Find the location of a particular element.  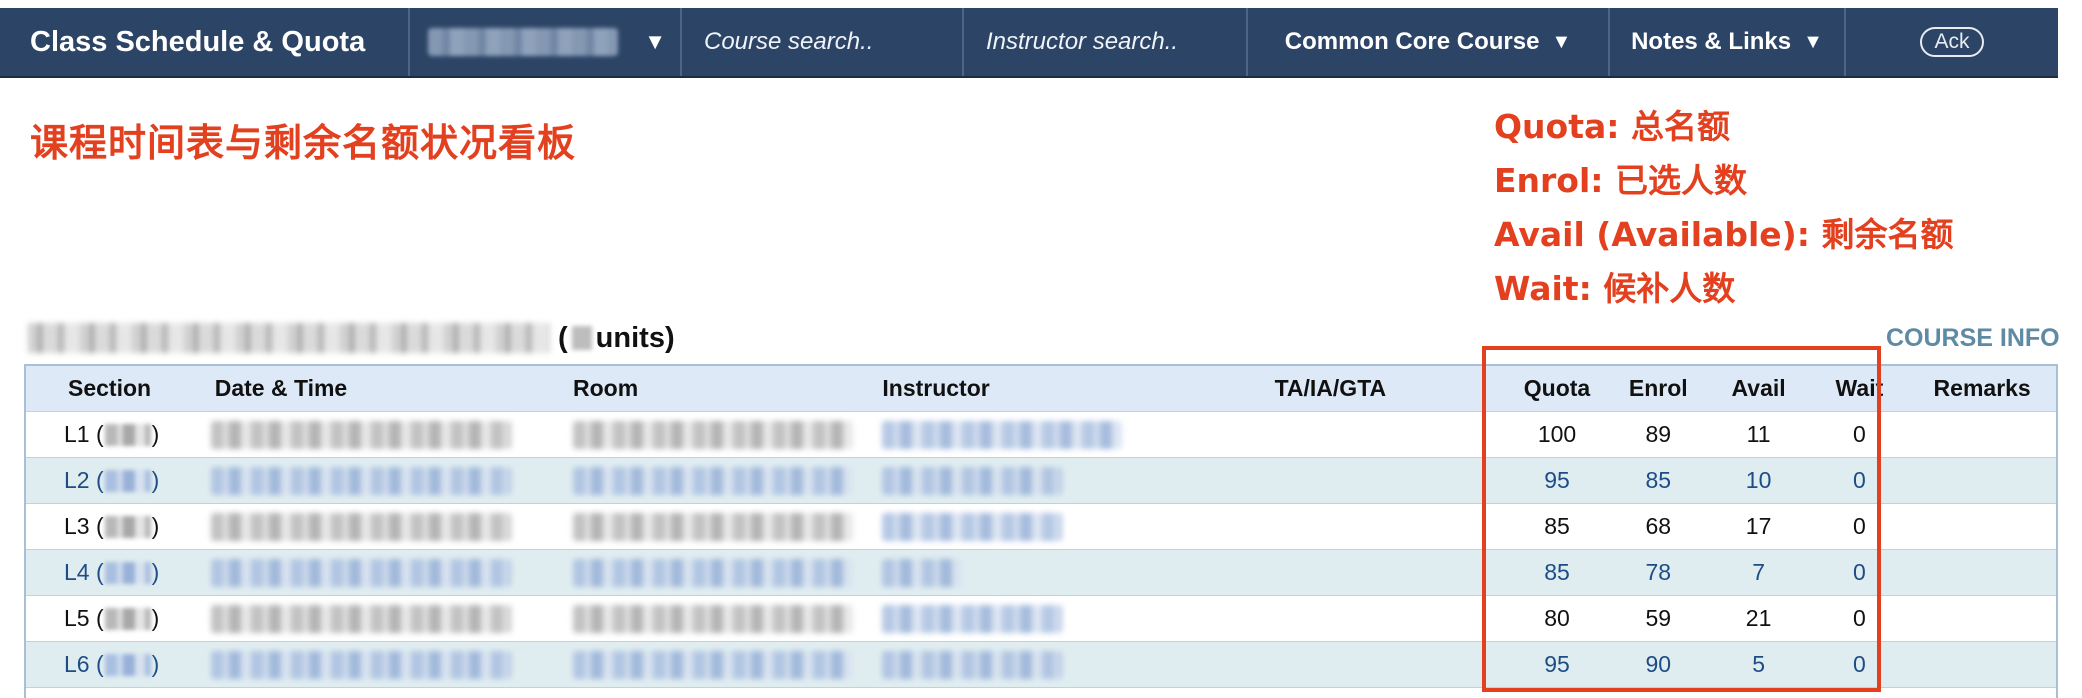

enrol-cell: 89 is located at coordinates (1658, 434).